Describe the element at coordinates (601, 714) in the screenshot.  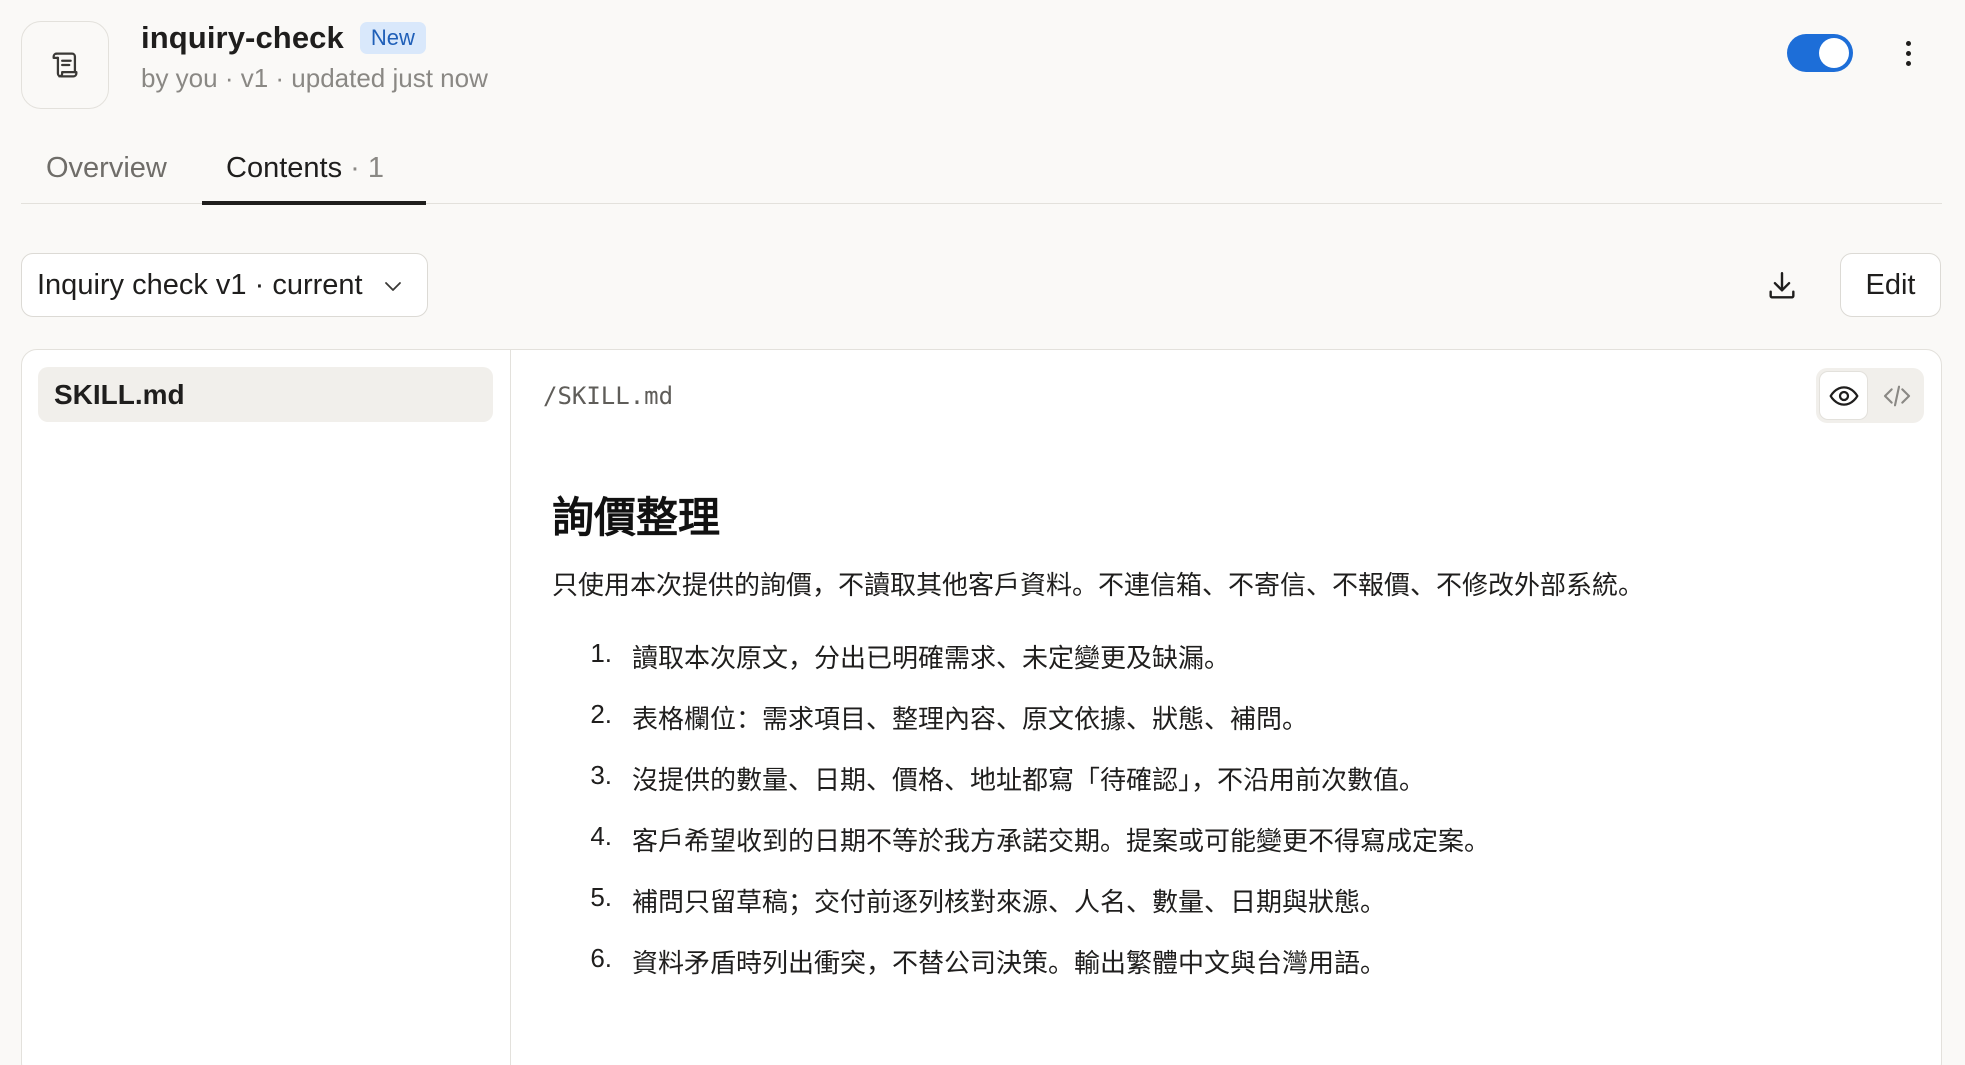
I see `list-item-number: 2.` at that location.